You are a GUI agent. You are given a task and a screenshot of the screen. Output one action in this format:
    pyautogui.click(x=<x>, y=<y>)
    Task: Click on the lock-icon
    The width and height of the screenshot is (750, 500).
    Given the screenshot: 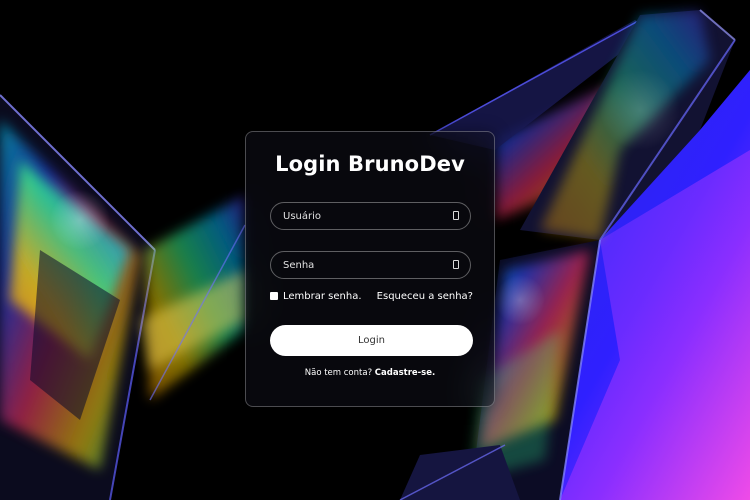 What is the action you would take?
    pyautogui.click(x=456, y=264)
    